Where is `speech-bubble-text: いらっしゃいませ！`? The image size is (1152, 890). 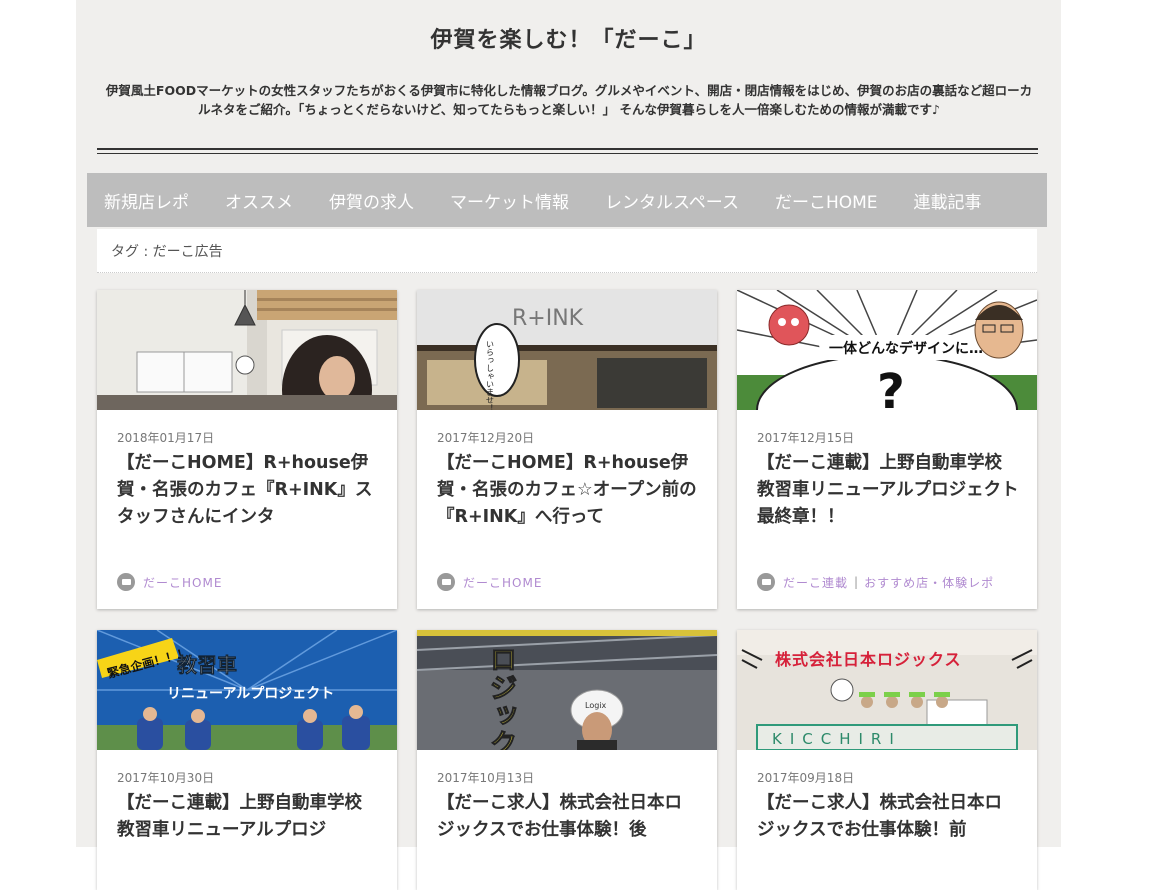 speech-bubble-text: いらっしゃいませ！ is located at coordinates (490, 375).